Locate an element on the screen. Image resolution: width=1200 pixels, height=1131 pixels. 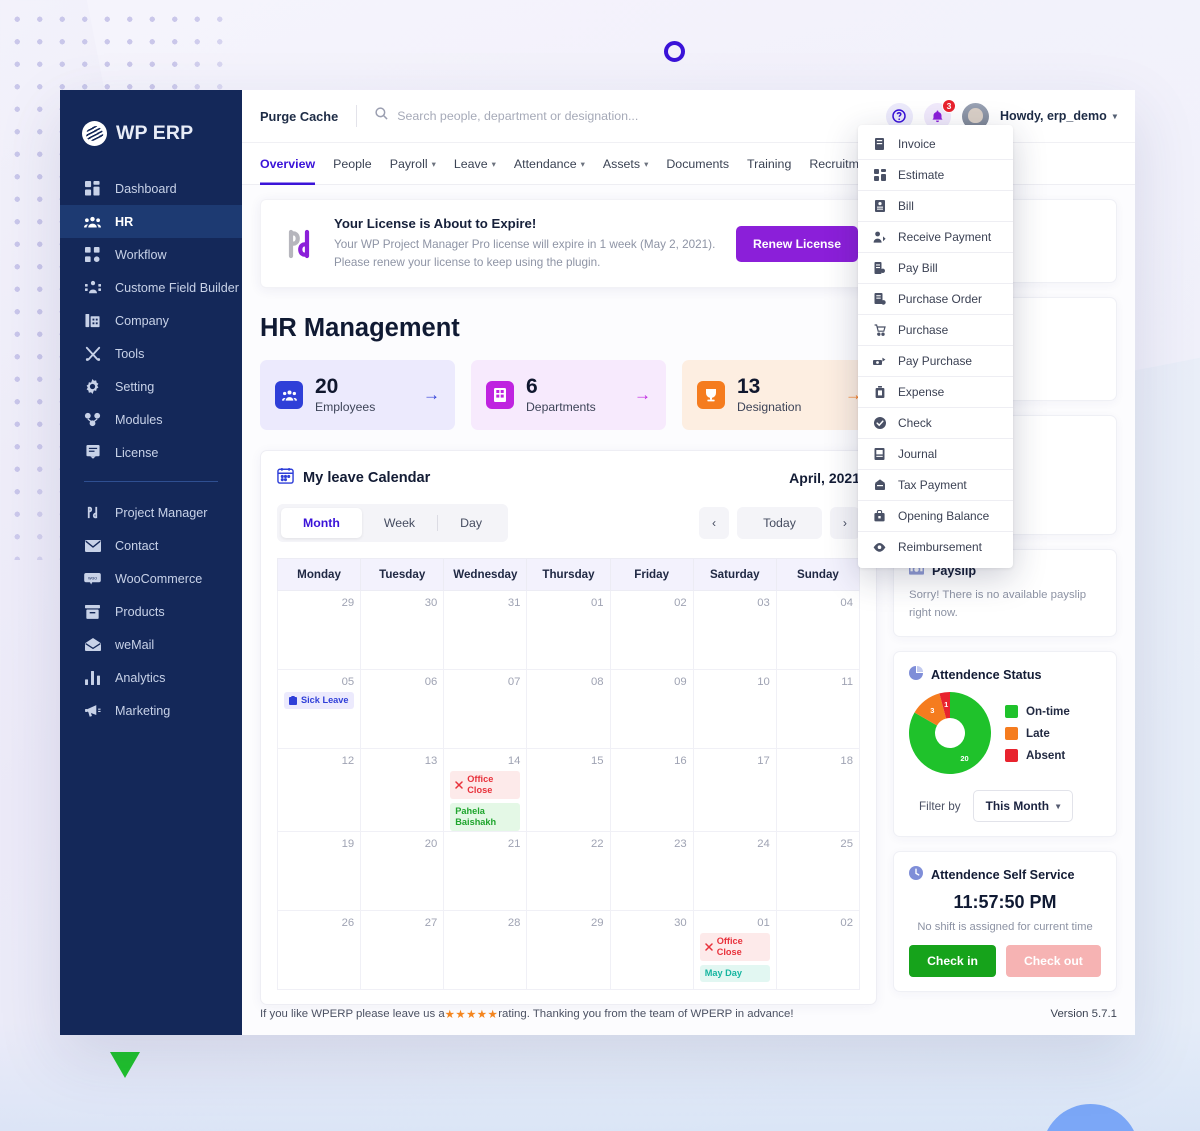
calendar-day-cell: 14 Office Close Pahela Baishakh is located at coordinates (485, 790).